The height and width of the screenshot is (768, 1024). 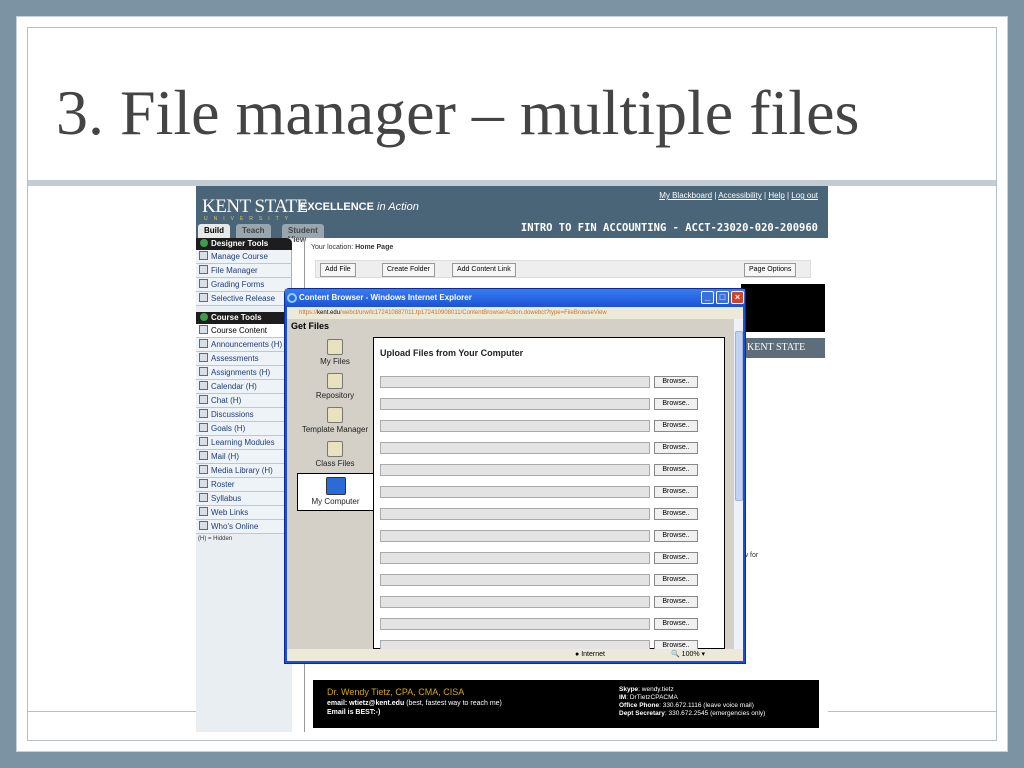 I want to click on nav-label: Announcements (H), so click(x=247, y=344).